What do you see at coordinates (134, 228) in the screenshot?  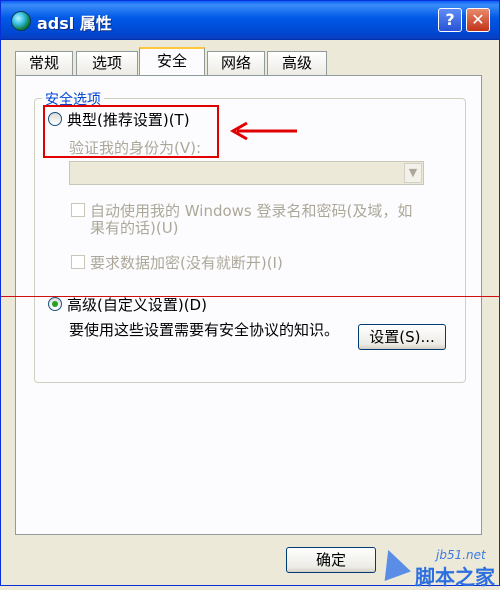 I see `auto-login-label-line2: 果有的话)(U)` at bounding box center [134, 228].